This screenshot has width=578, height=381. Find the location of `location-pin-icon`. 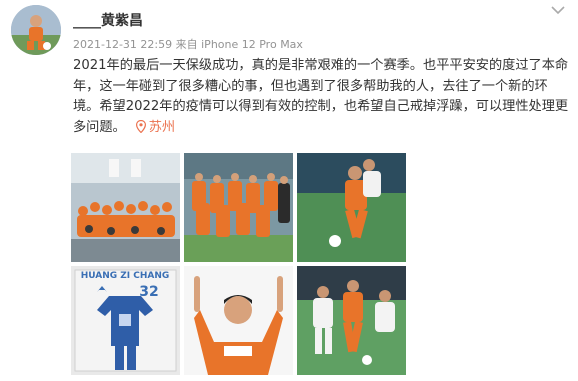

location-pin-icon is located at coordinates (140, 130).